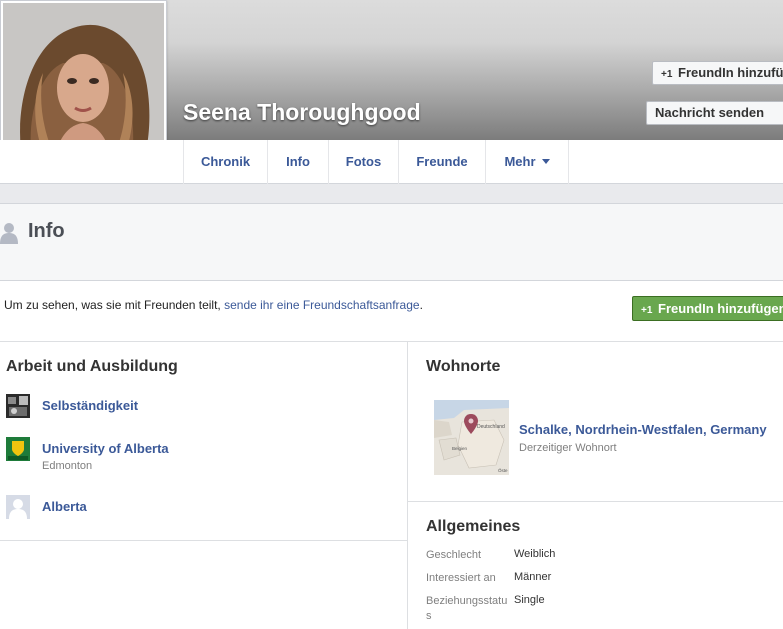 The width and height of the screenshot is (783, 629). What do you see at coordinates (520, 161) in the screenshot?
I see `tab-mehr-label: Mehr` at bounding box center [520, 161].